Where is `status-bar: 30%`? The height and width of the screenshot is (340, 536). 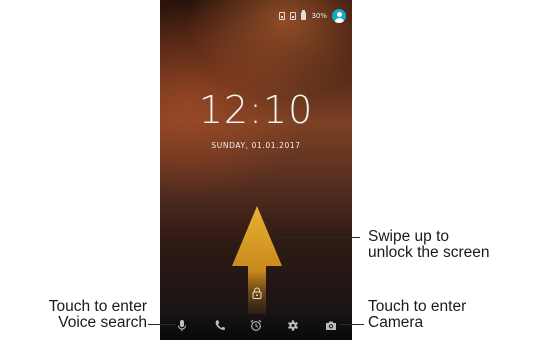 status-bar: 30% is located at coordinates (312, 16).